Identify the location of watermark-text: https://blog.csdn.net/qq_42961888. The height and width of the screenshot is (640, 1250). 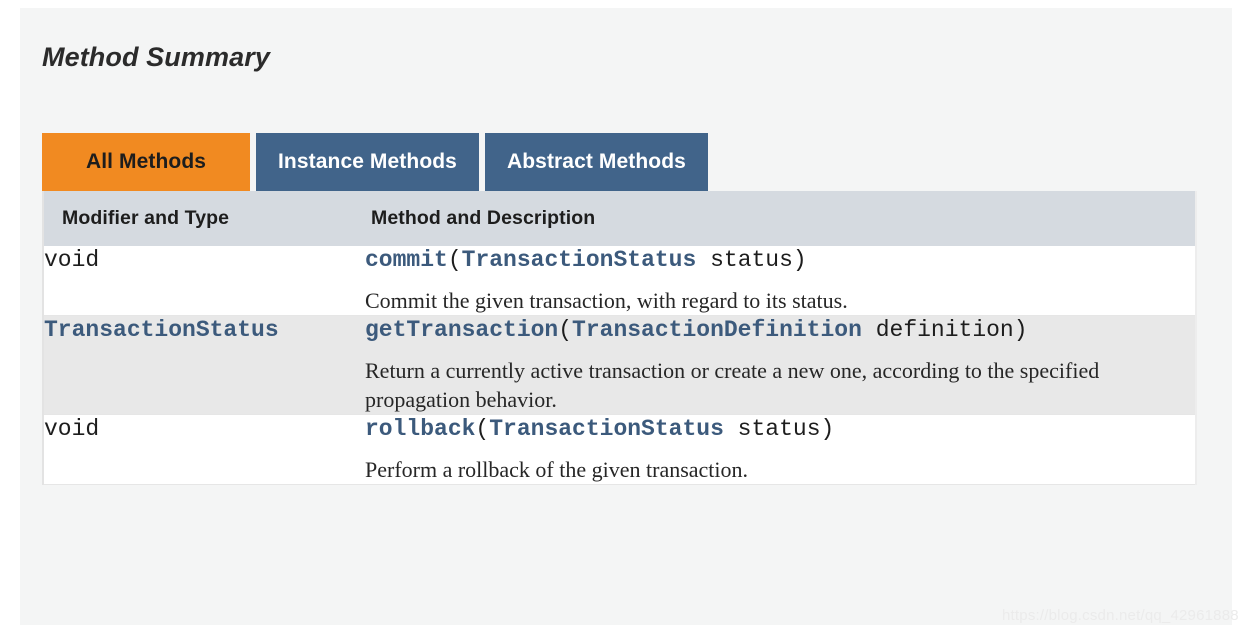
(1120, 615).